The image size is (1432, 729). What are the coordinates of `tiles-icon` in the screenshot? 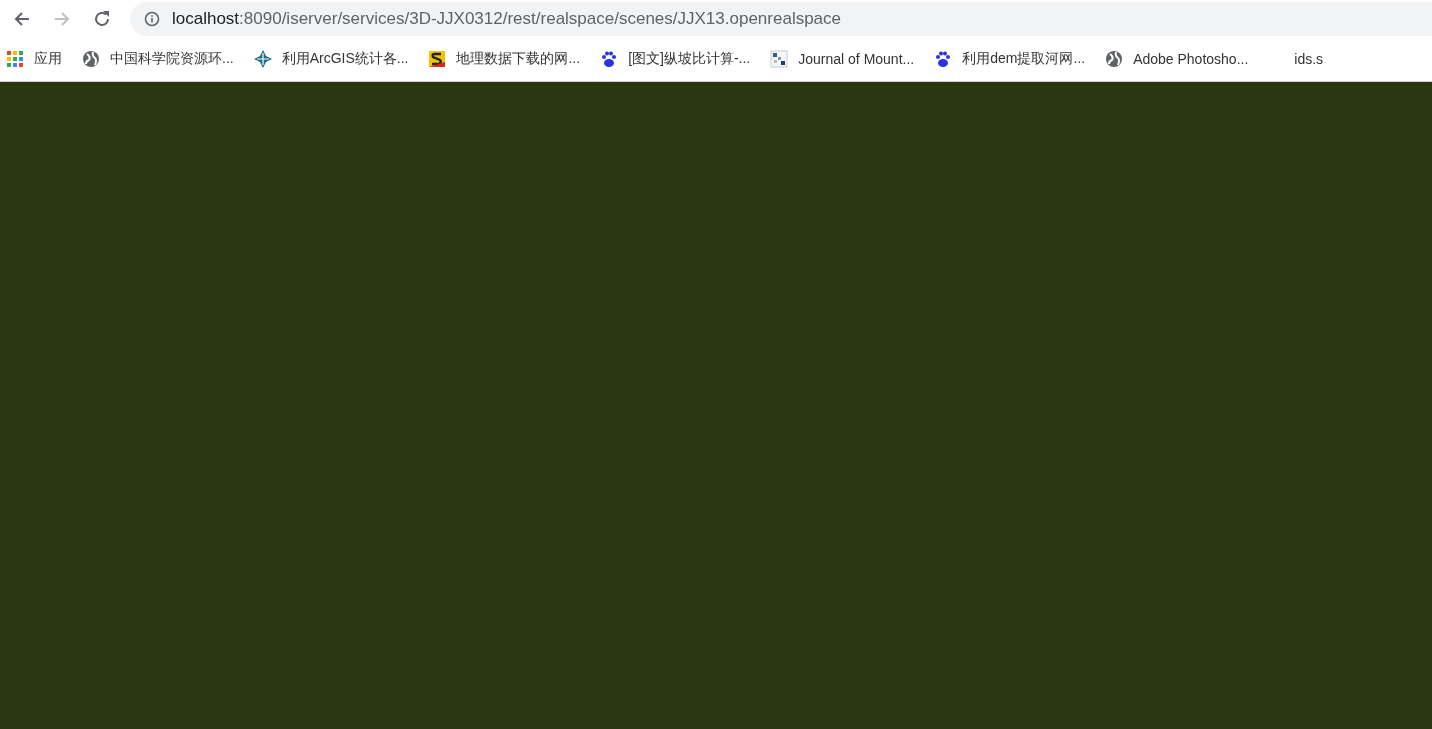 It's located at (779, 59).